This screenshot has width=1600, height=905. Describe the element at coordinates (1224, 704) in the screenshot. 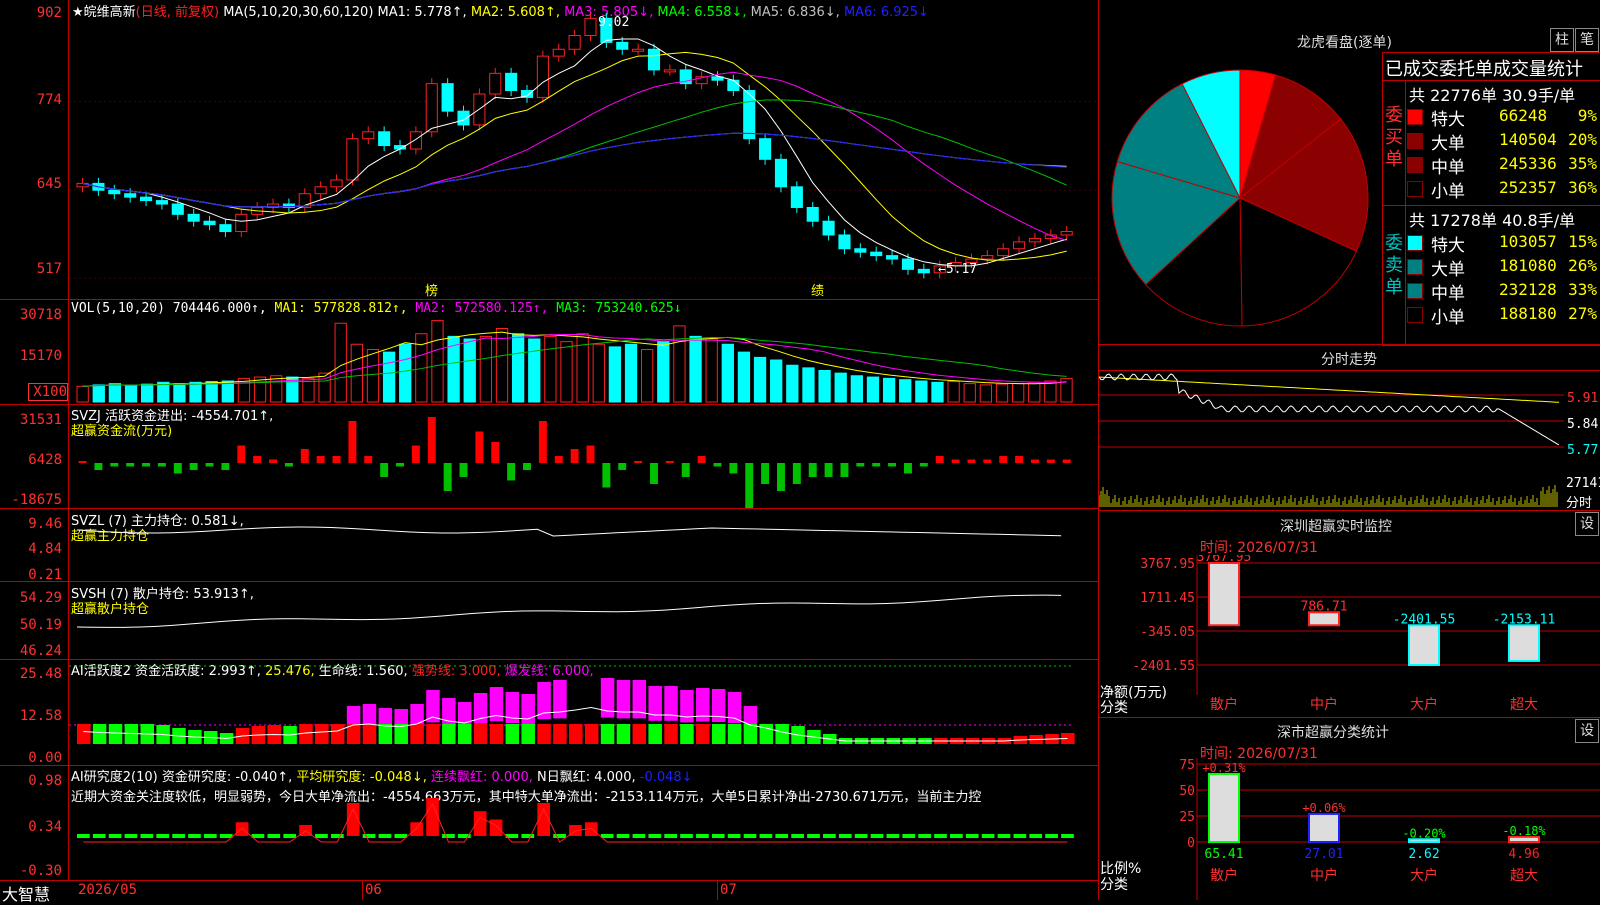

I see `sz-monitor-category: 散户` at that location.